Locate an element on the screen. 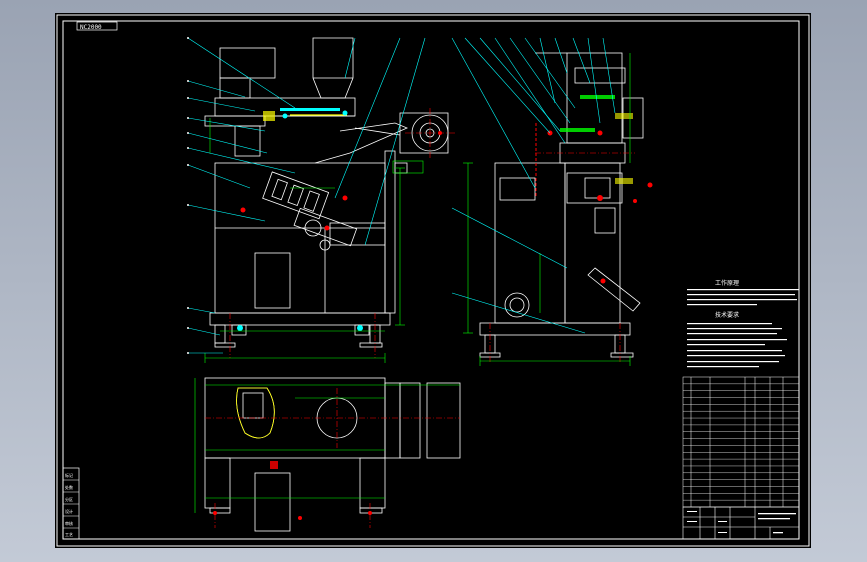 This screenshot has width=867, height=562. strip-label: 审核 is located at coordinates (69, 523).